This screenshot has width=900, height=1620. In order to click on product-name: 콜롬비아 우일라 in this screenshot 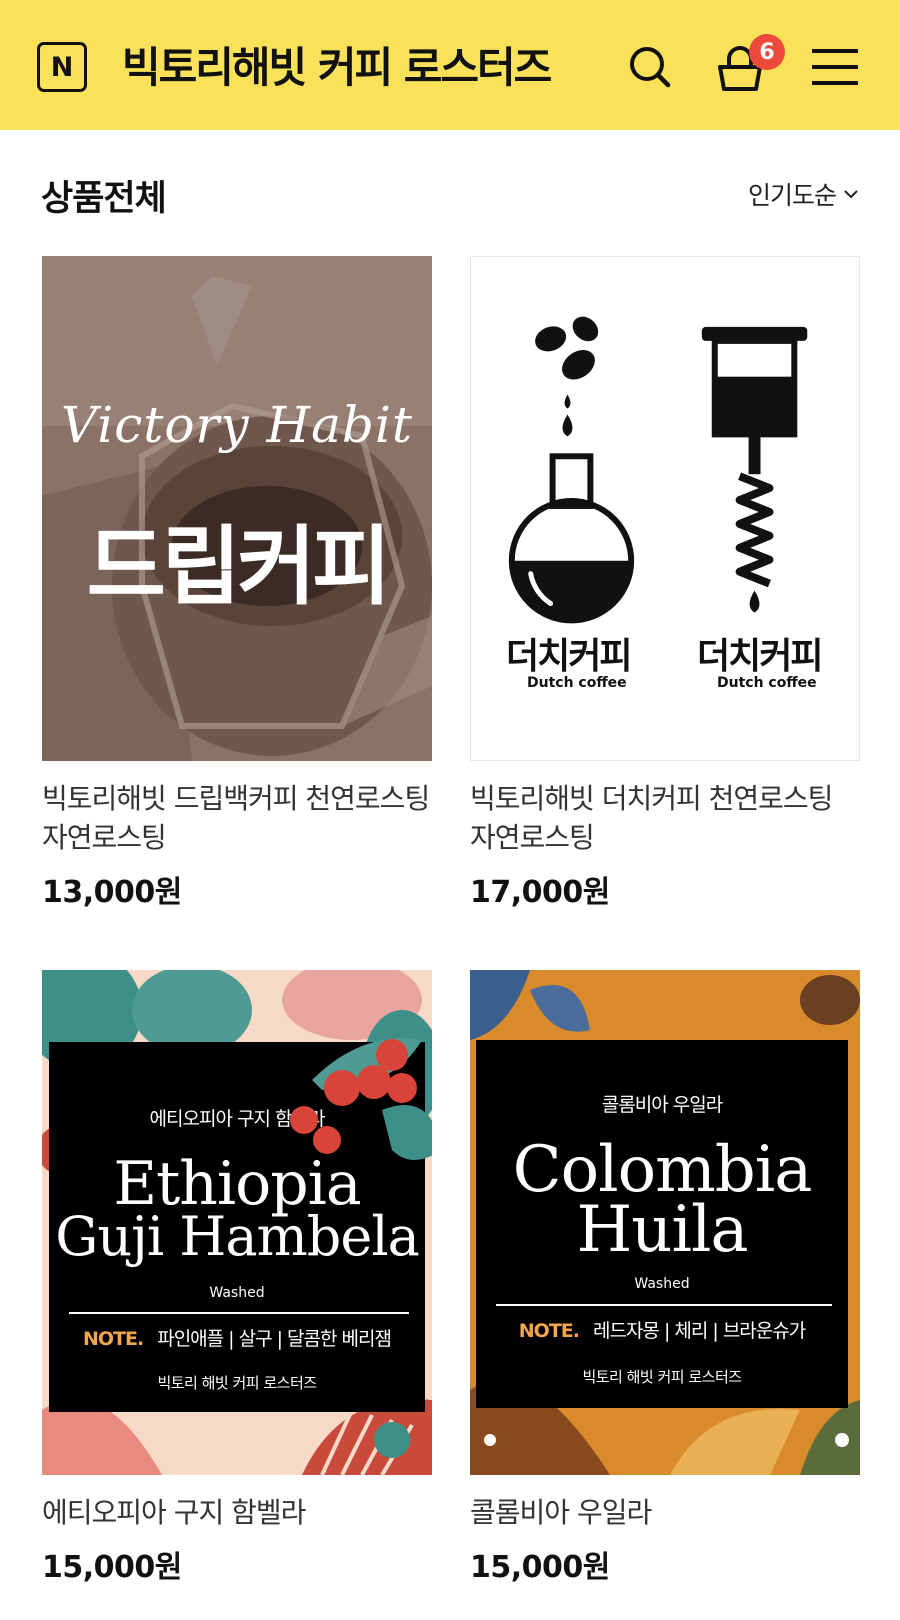, I will do `click(665, 1512)`.